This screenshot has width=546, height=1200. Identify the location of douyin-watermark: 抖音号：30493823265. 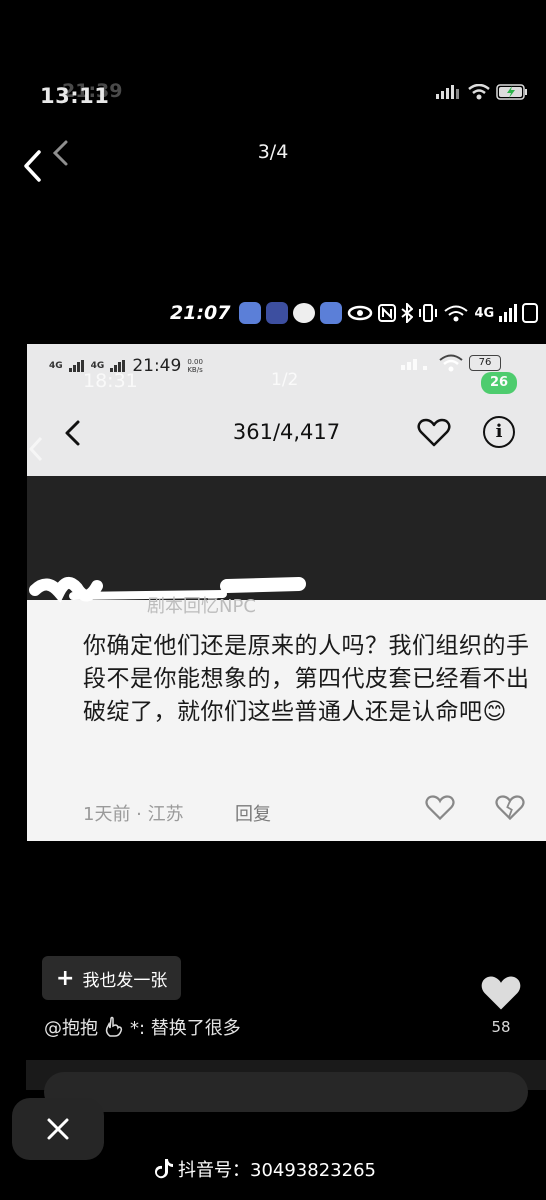
(265, 1169).